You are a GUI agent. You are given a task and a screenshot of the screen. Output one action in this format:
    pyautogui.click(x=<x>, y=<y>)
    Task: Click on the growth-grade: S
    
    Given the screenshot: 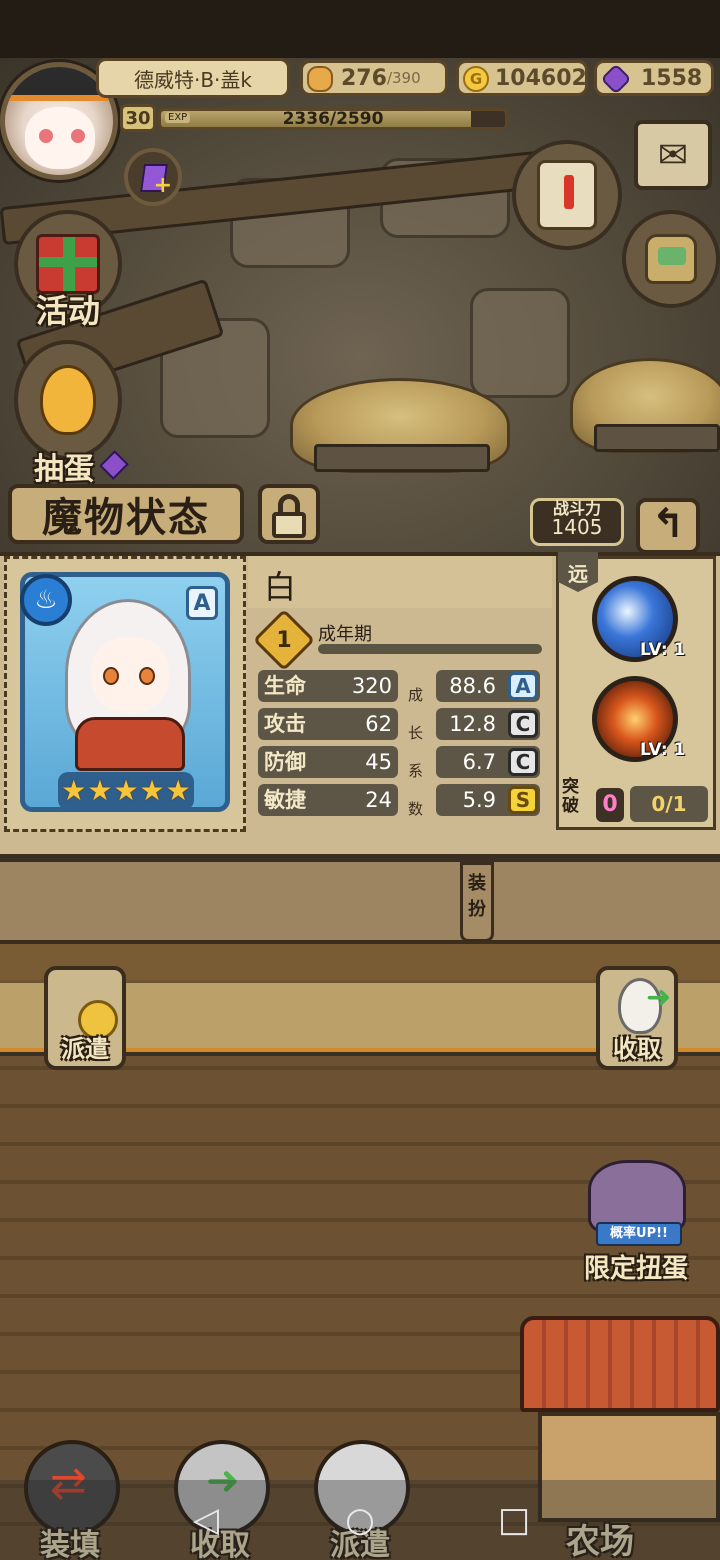 What is the action you would take?
    pyautogui.click(x=523, y=800)
    